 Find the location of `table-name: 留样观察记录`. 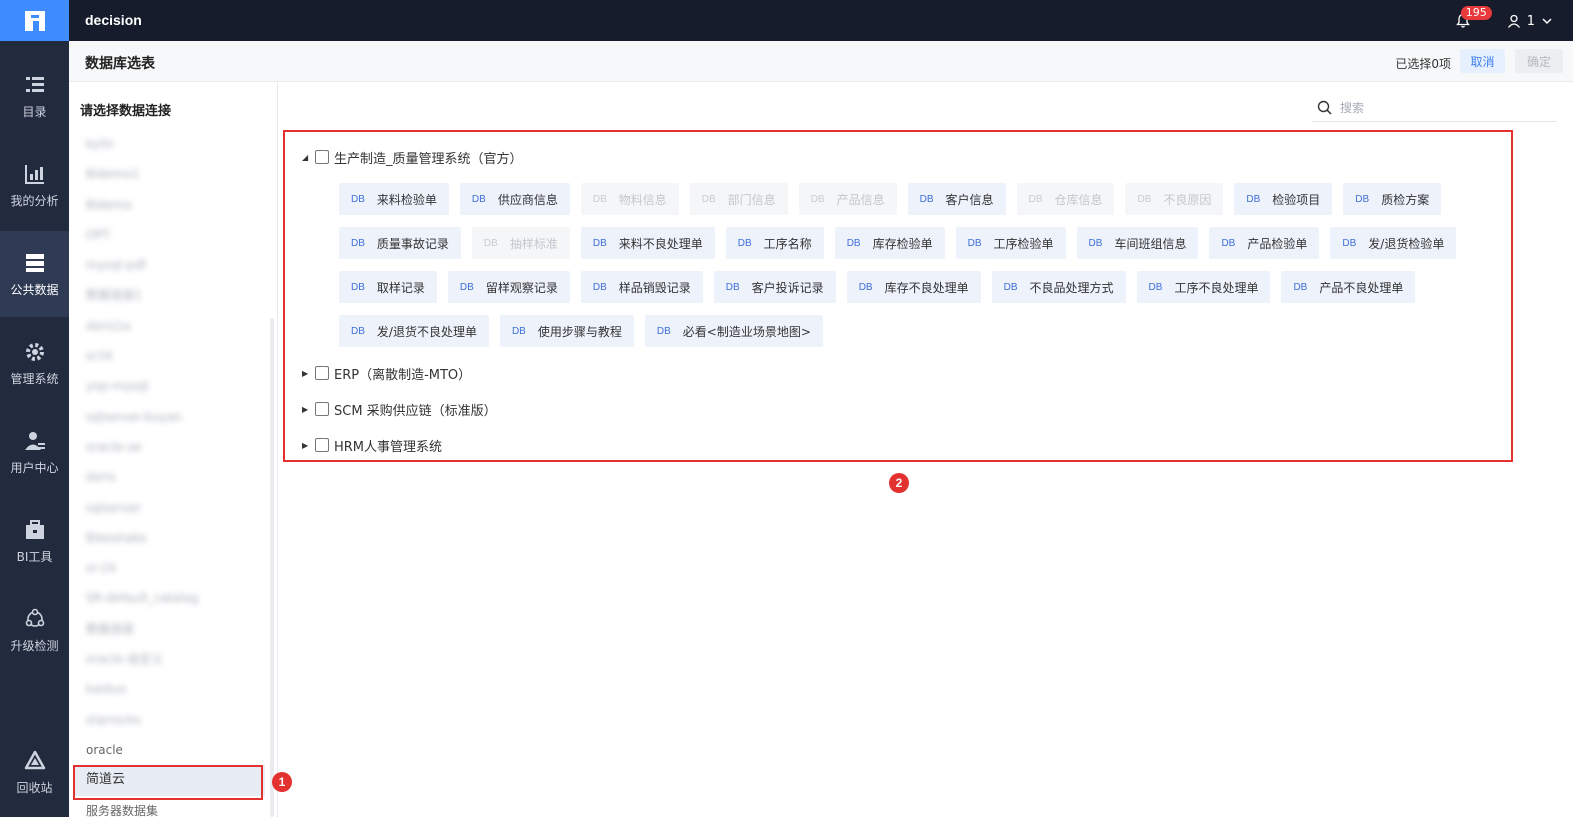

table-name: 留样观察记录 is located at coordinates (521, 287).